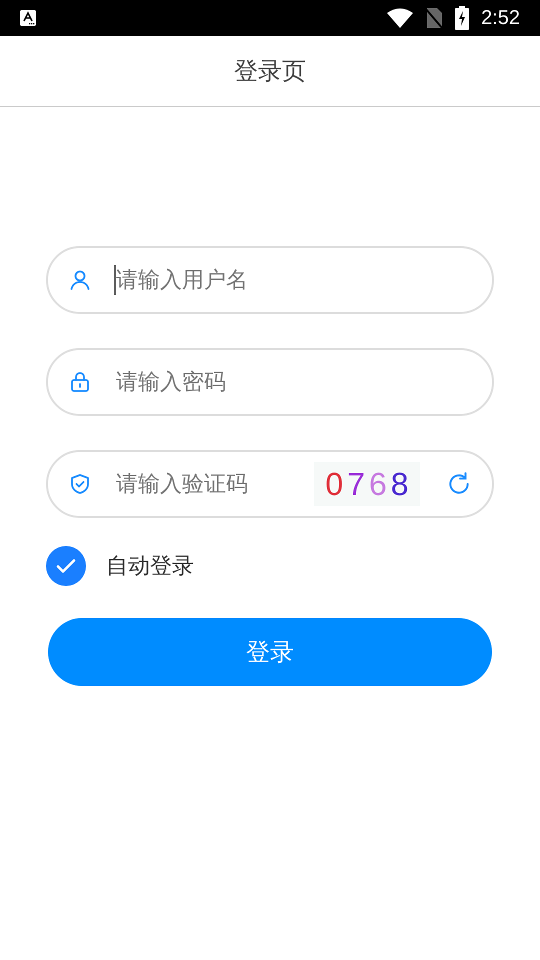  Describe the element at coordinates (66, 566) in the screenshot. I see `auto-login-checkbox` at that location.